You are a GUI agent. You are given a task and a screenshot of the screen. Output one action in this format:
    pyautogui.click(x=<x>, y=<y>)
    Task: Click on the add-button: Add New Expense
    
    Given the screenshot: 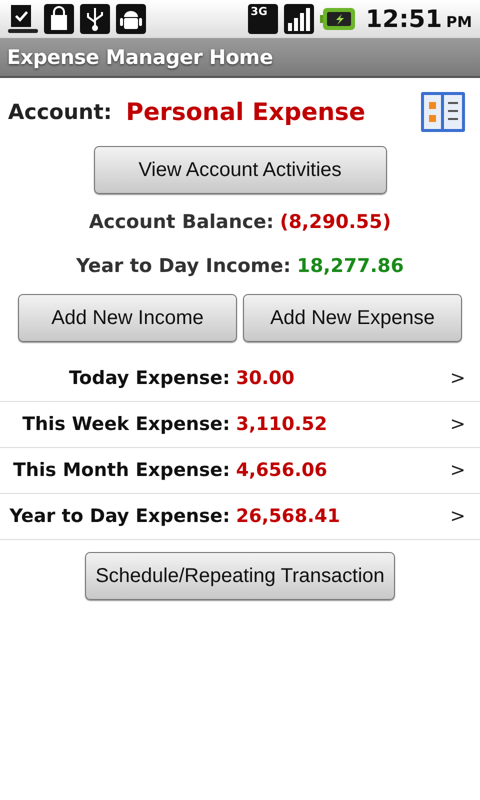 What is the action you would take?
    pyautogui.click(x=352, y=318)
    